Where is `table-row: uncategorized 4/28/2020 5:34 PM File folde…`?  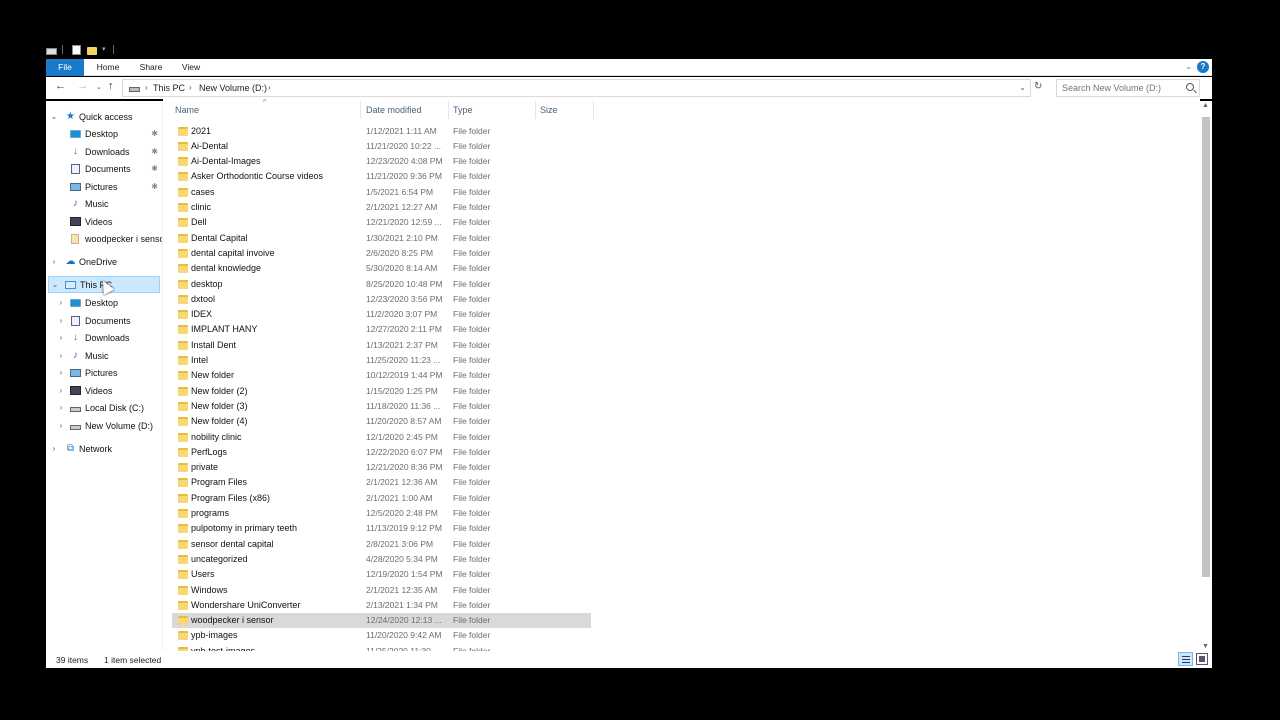 table-row: uncategorized 4/28/2020 5:34 PM File folde… is located at coordinates (381, 559).